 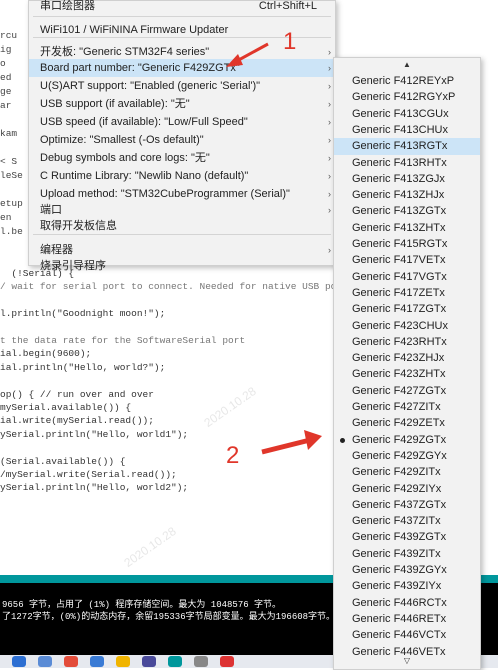 What do you see at coordinates (313, 440) in the screenshot?
I see `annotation-arrow-2-head` at bounding box center [313, 440].